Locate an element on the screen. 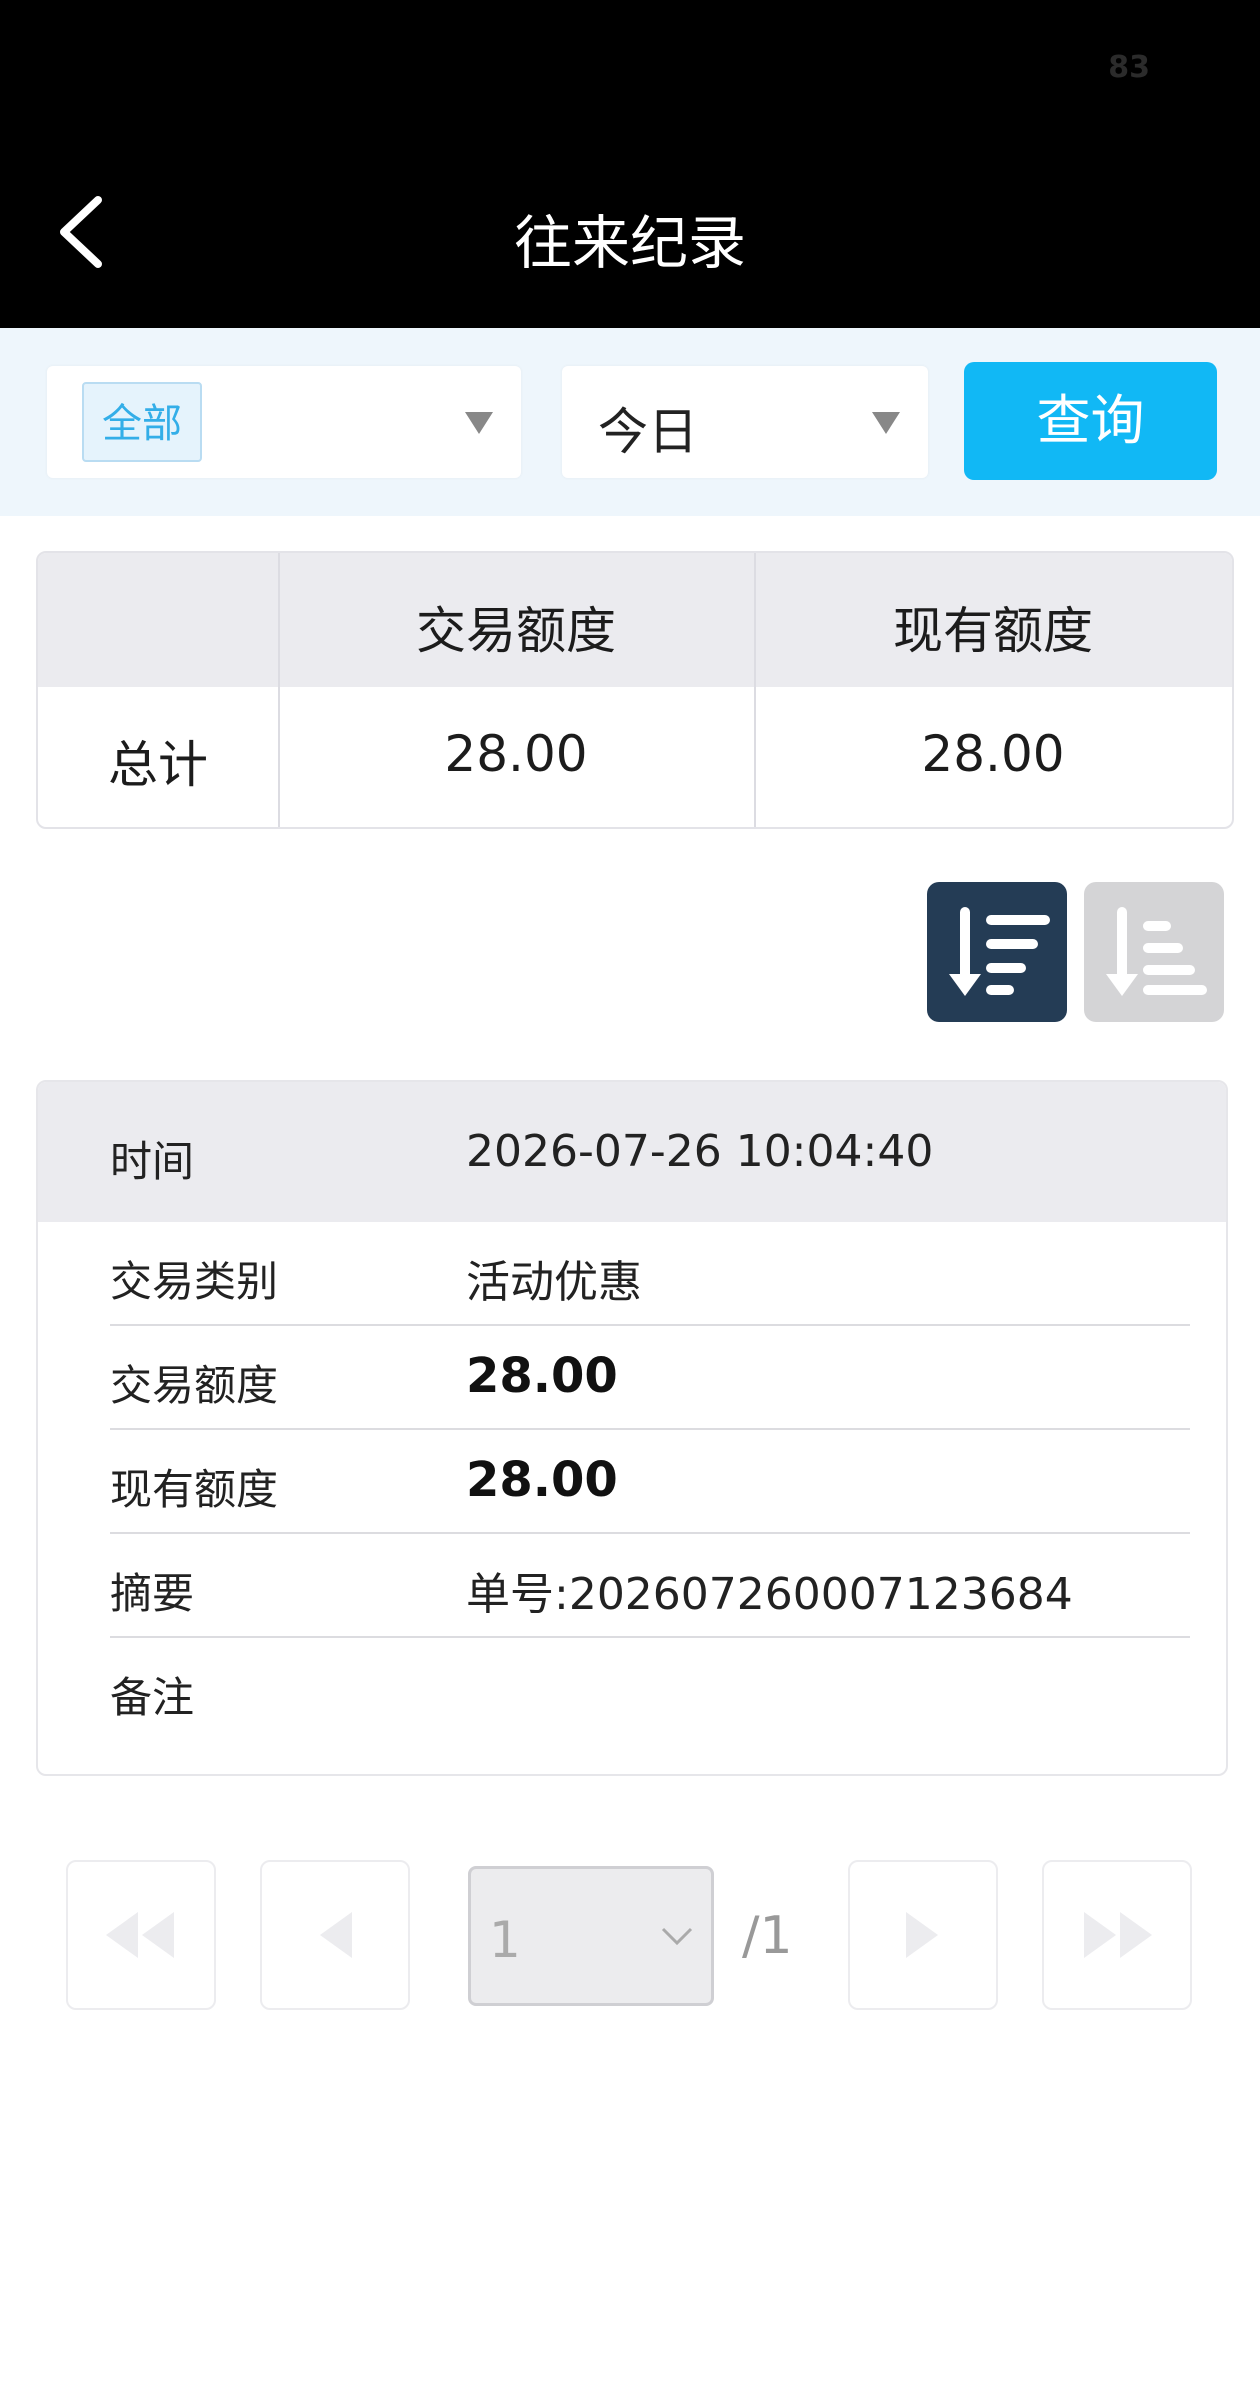 The height and width of the screenshot is (2402, 1260). app-header: 往来纪录 is located at coordinates (630, 224).